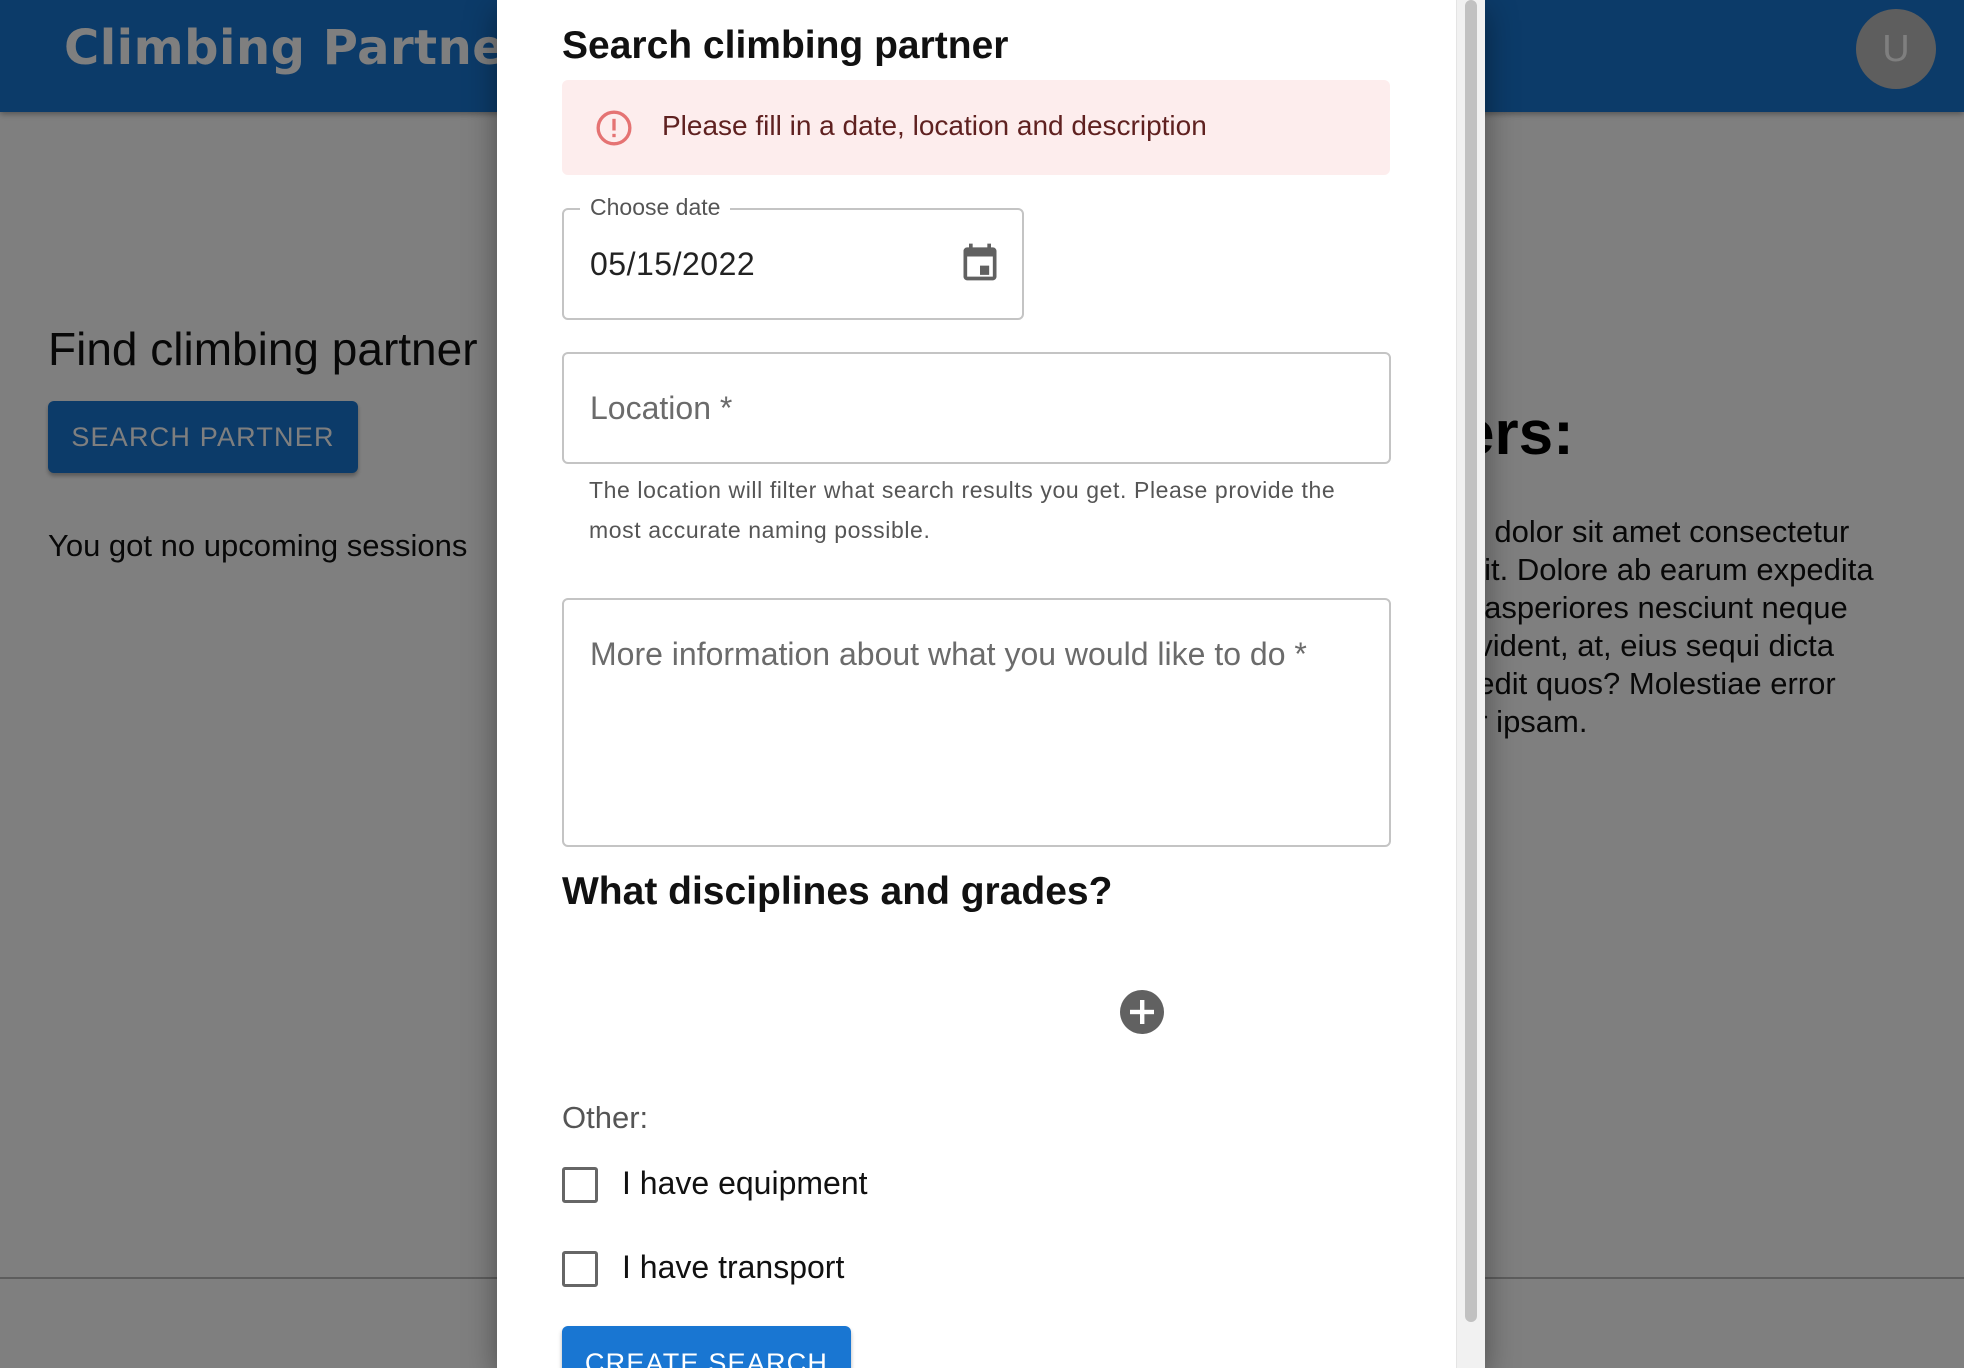 The image size is (1964, 1368). Describe the element at coordinates (837, 891) in the screenshot. I see `disciplines-heading: What disciplines and grades?` at that location.